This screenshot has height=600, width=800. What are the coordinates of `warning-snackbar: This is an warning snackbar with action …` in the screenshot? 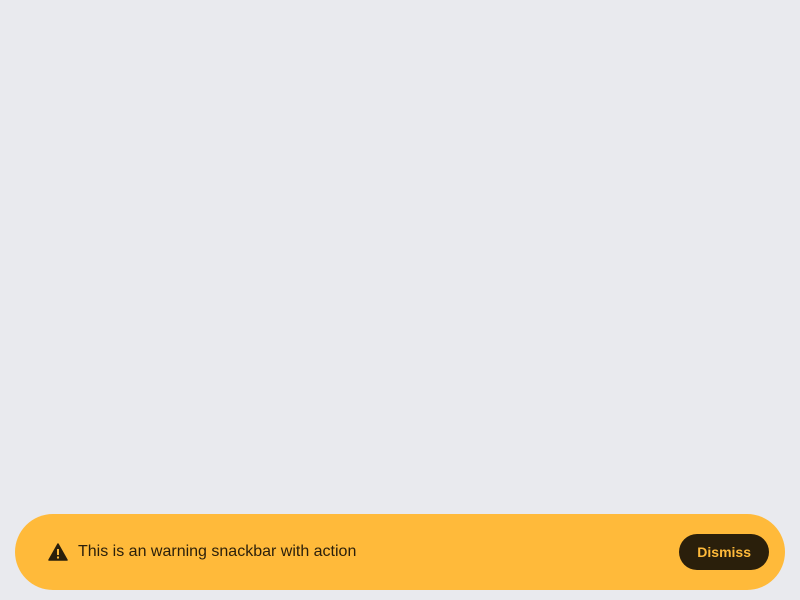 It's located at (400, 552).